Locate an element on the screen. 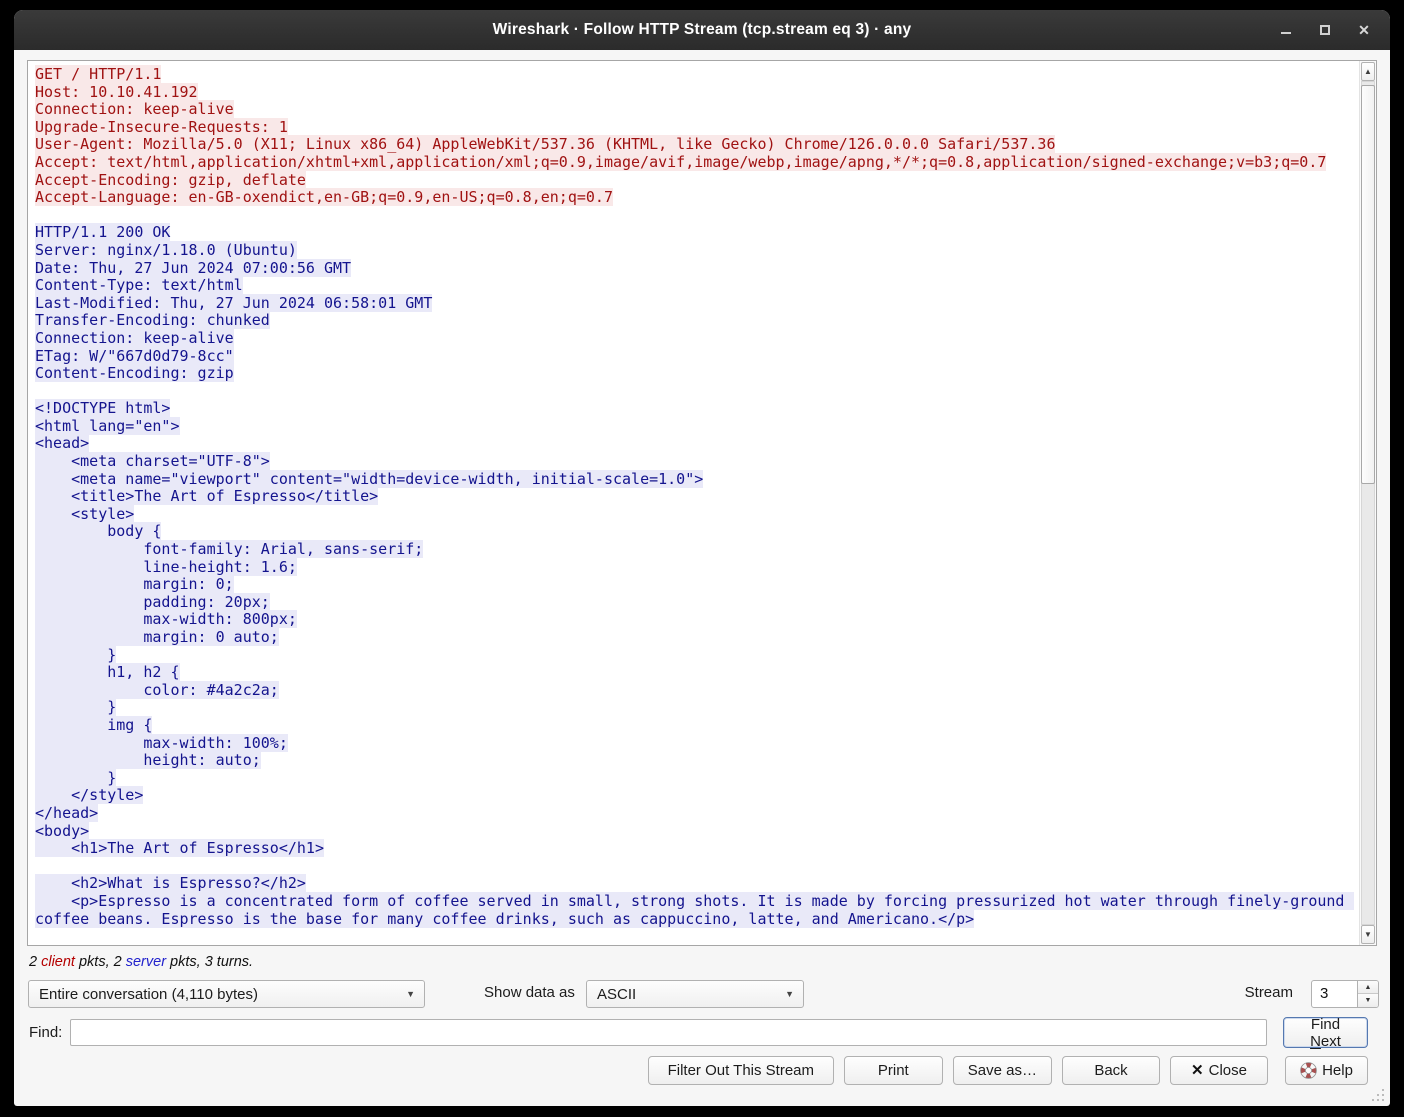 The width and height of the screenshot is (1404, 1117). stream-spinner: ▲ ▼ is located at coordinates (1367, 994).